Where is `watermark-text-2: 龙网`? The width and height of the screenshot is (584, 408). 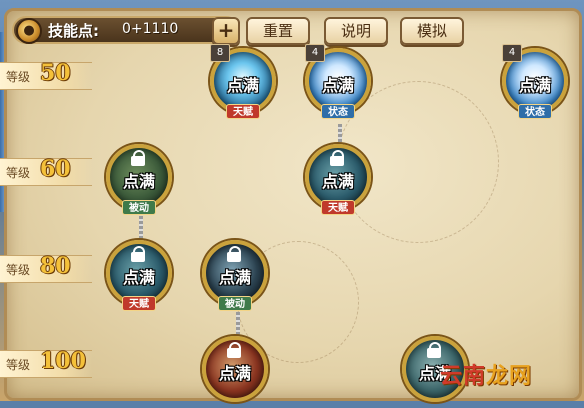 watermark-text-2: 龙网 is located at coordinates (509, 376).